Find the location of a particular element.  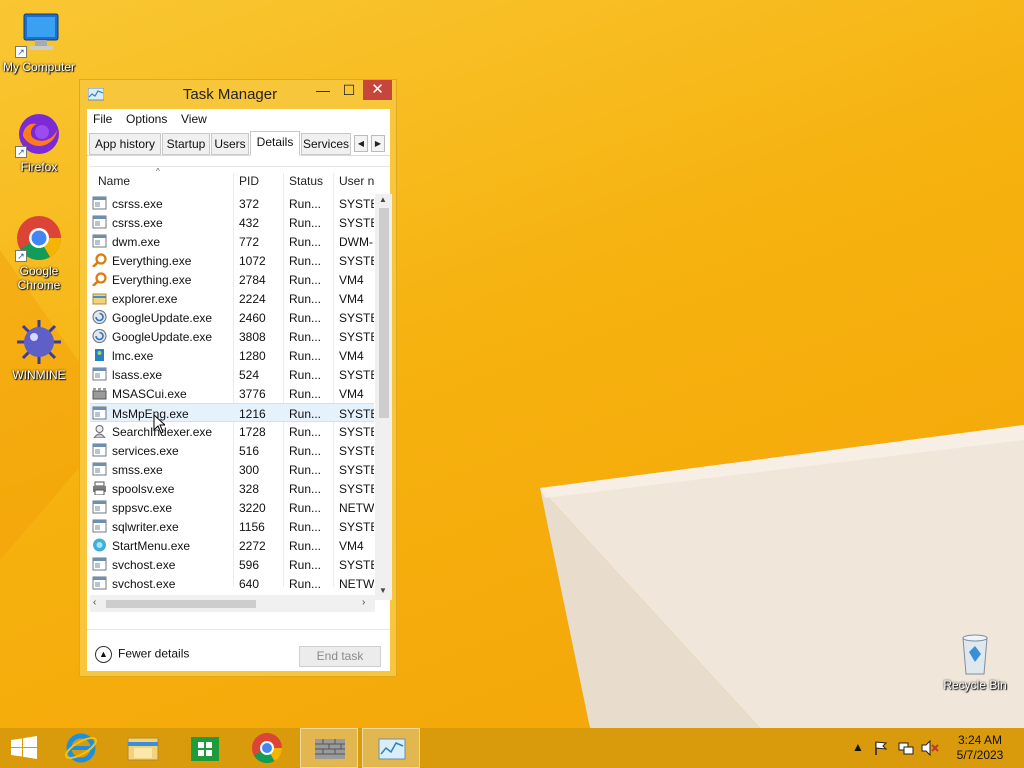

vertical-scroll-thumb is located at coordinates (384, 313).